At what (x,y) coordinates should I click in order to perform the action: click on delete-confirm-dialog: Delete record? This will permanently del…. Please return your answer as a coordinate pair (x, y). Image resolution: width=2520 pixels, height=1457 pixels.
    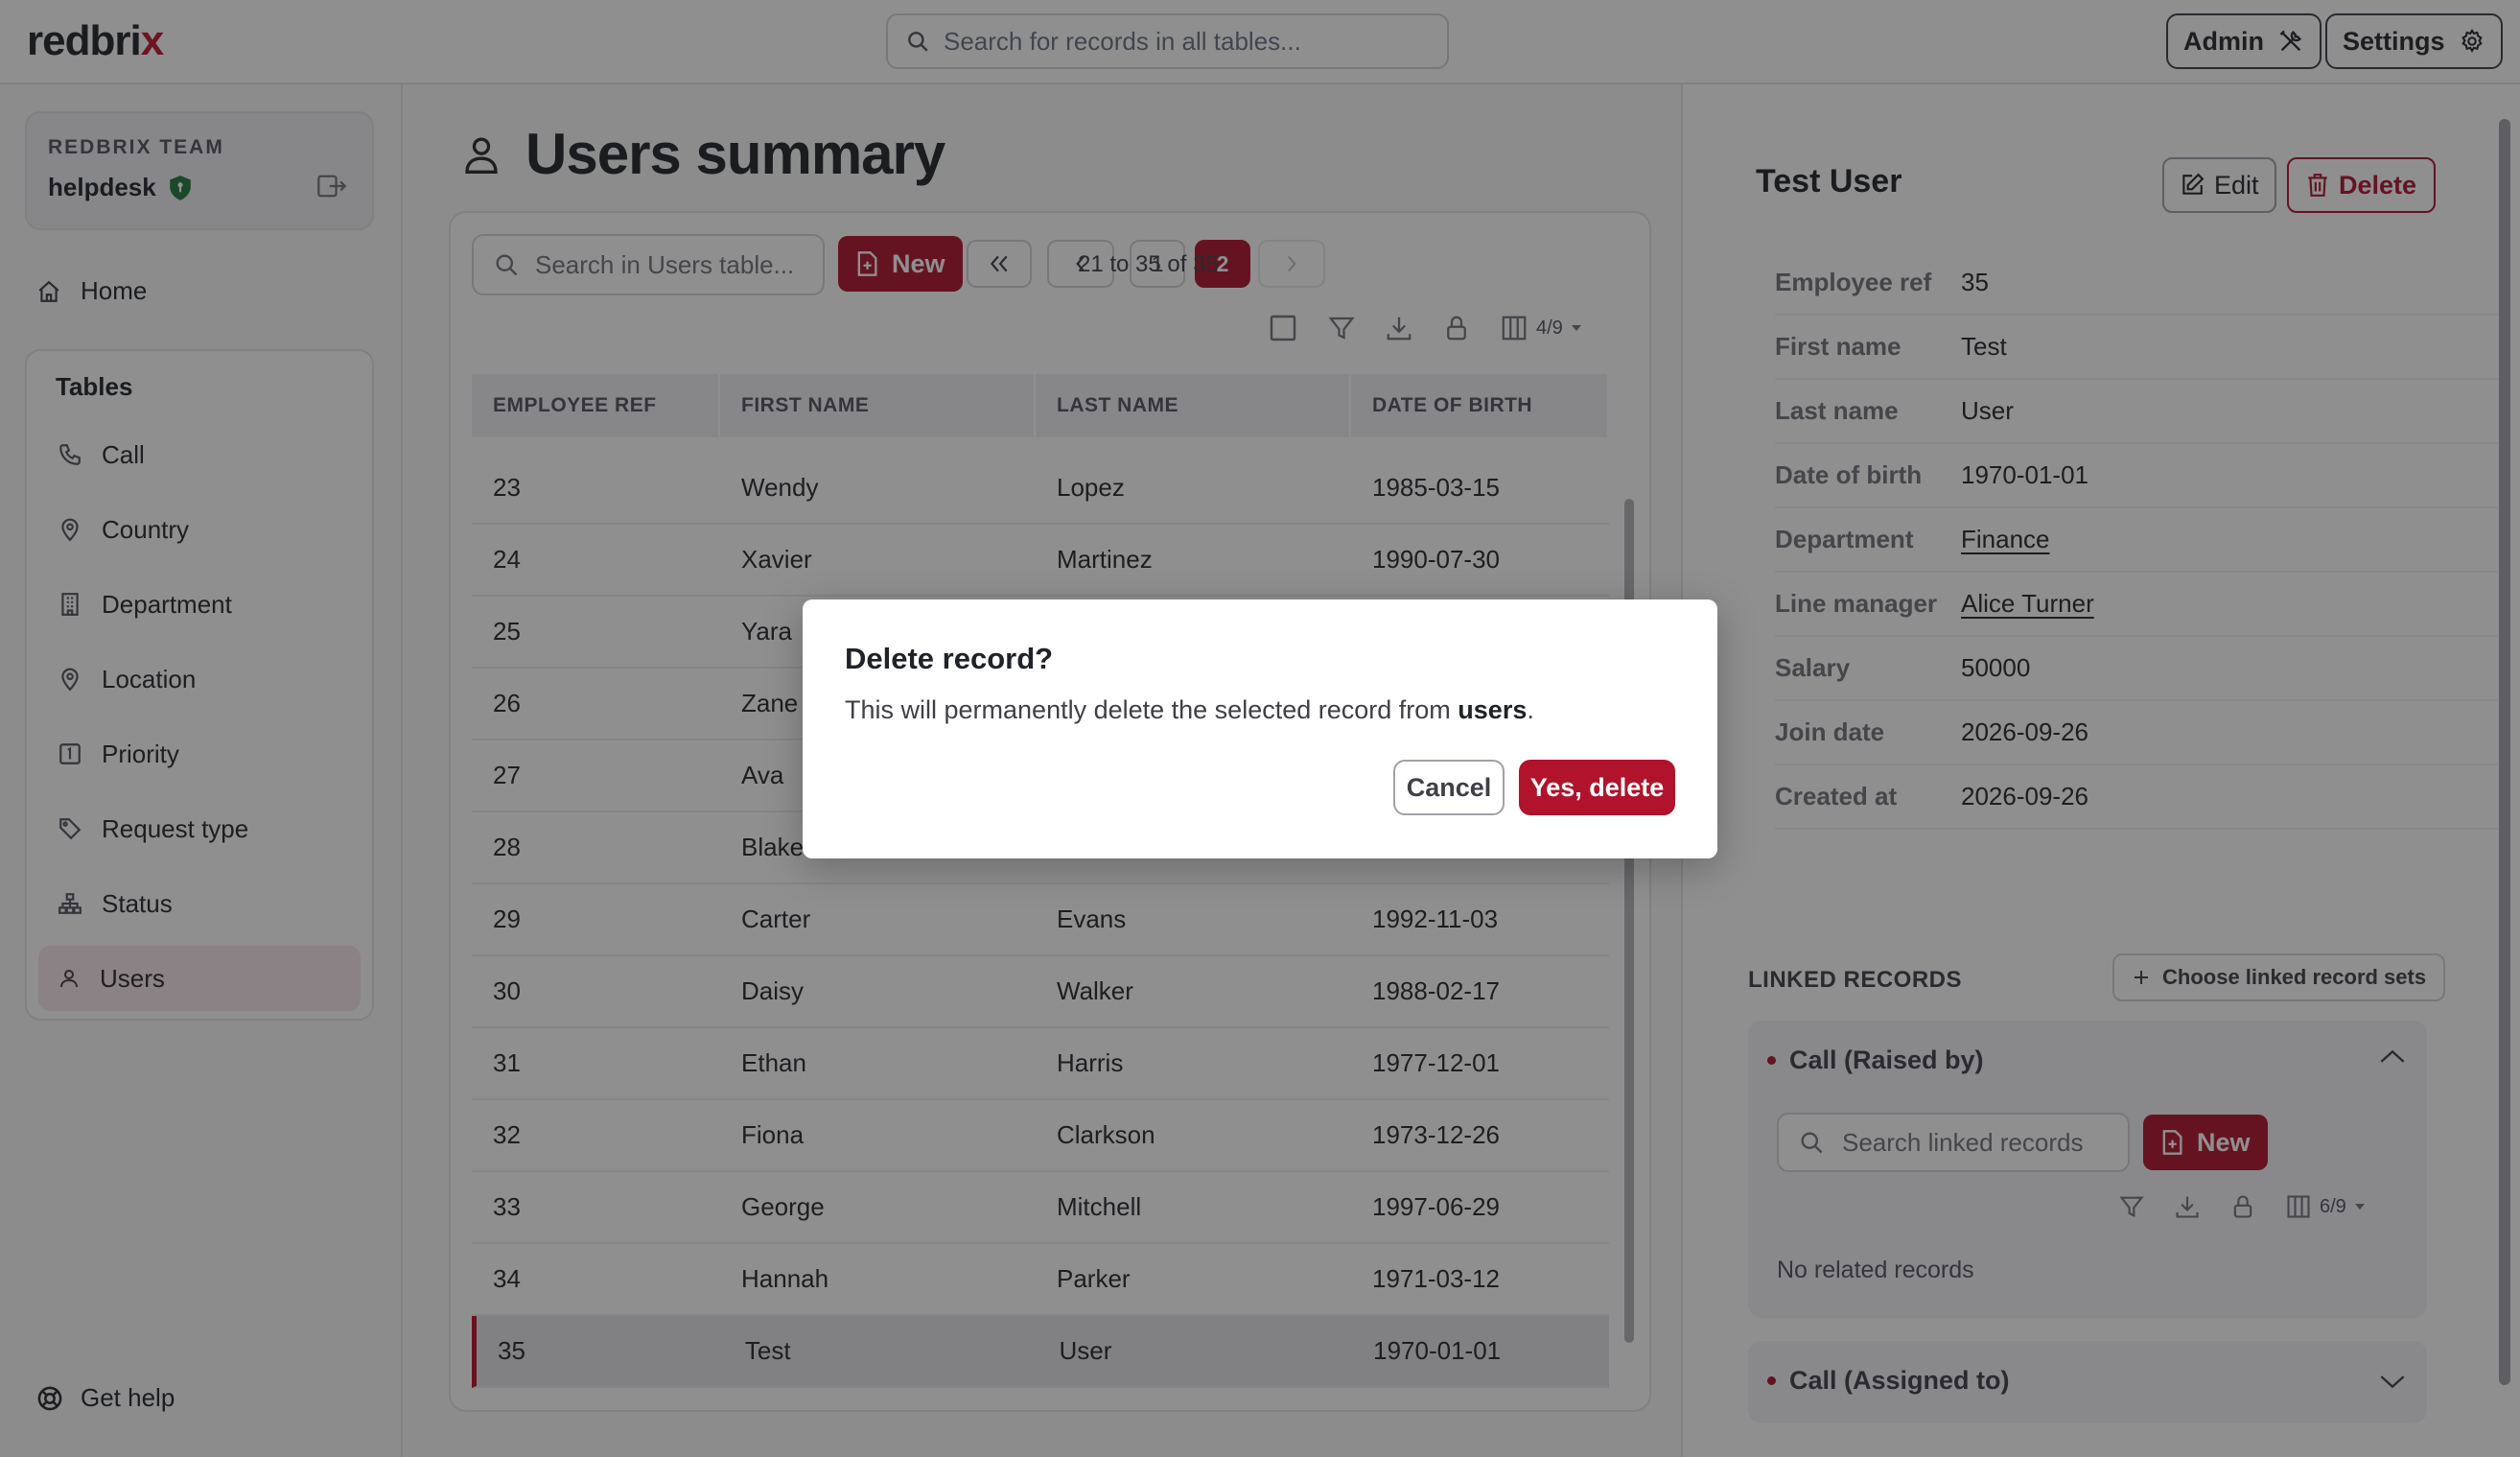
    Looking at the image, I should click on (1260, 728).